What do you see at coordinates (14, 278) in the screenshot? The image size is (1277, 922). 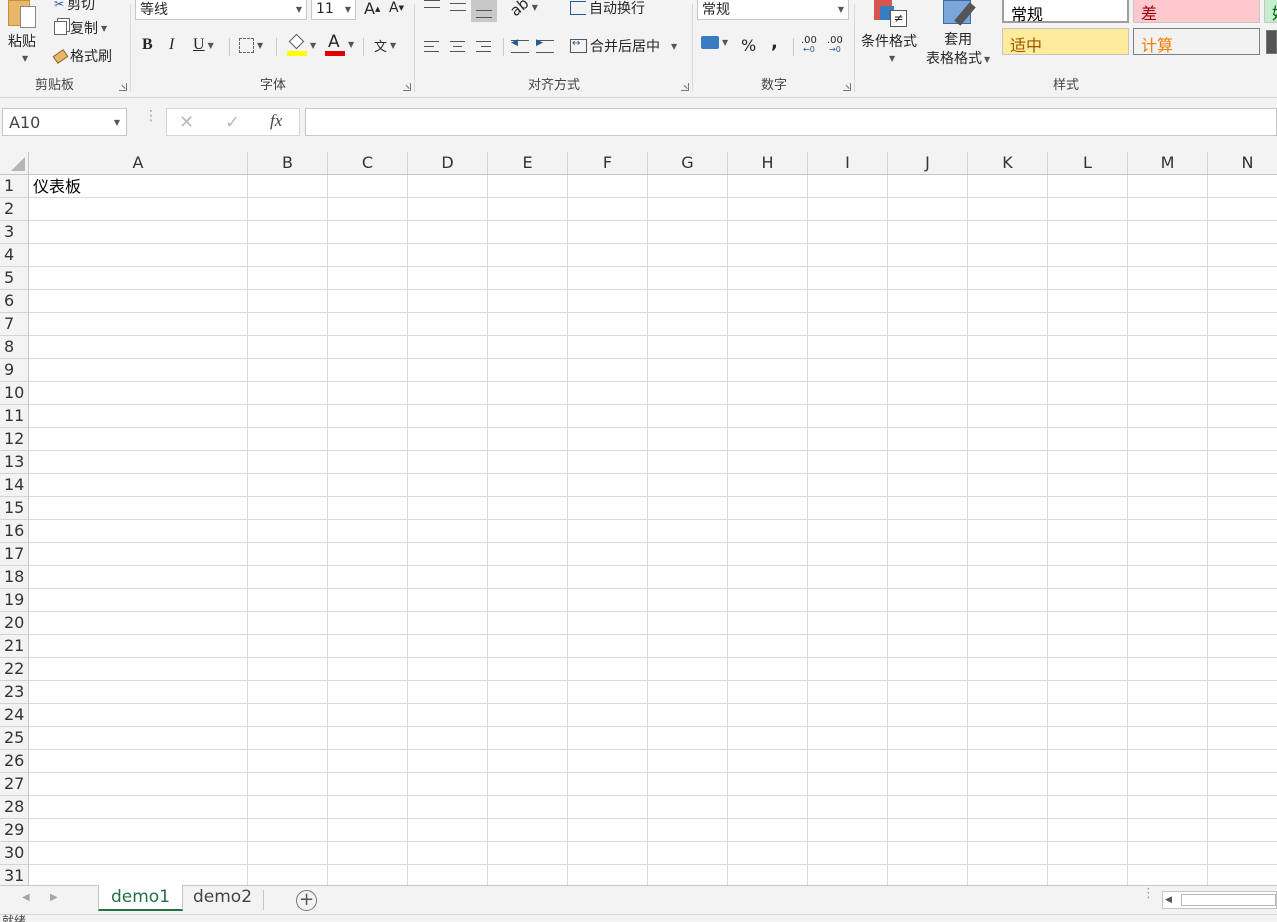 I see `row-header-5: 5` at bounding box center [14, 278].